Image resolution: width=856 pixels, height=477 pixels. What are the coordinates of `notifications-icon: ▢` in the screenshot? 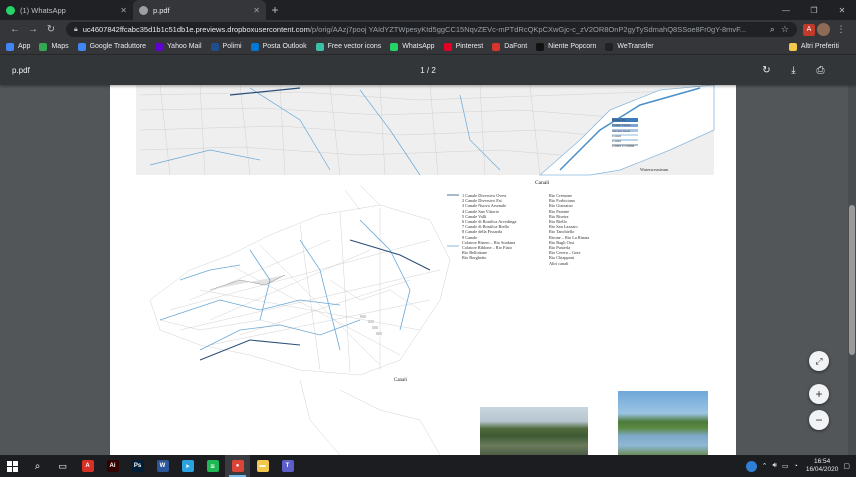 It's located at (846, 466).